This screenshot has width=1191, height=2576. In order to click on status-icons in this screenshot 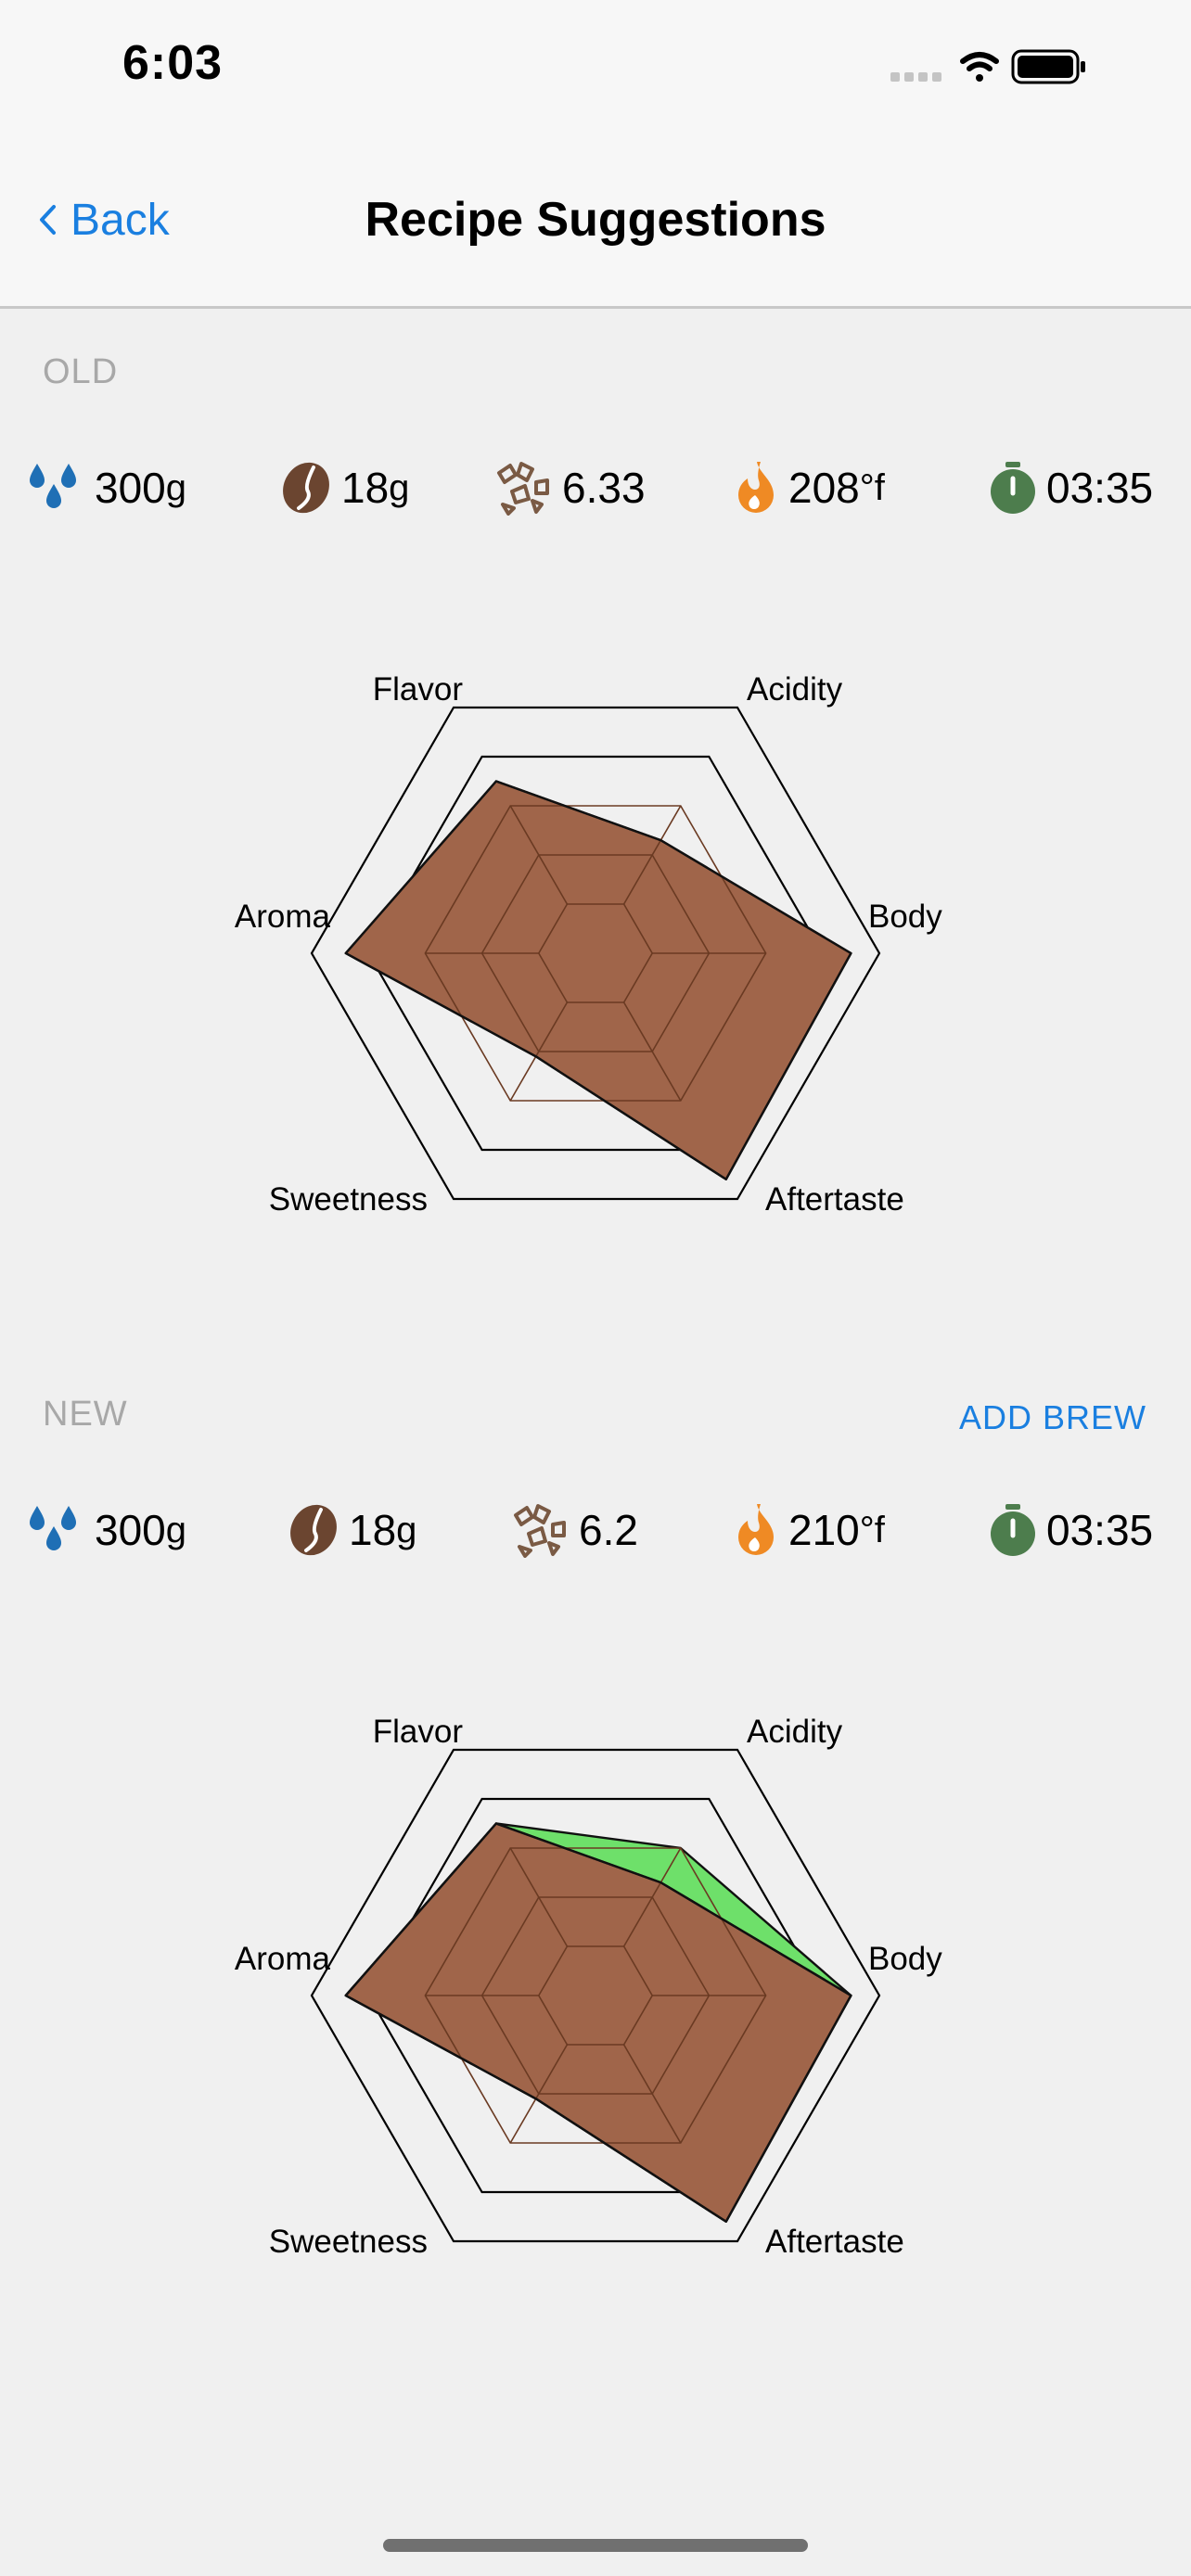, I will do `click(1001, 67)`.